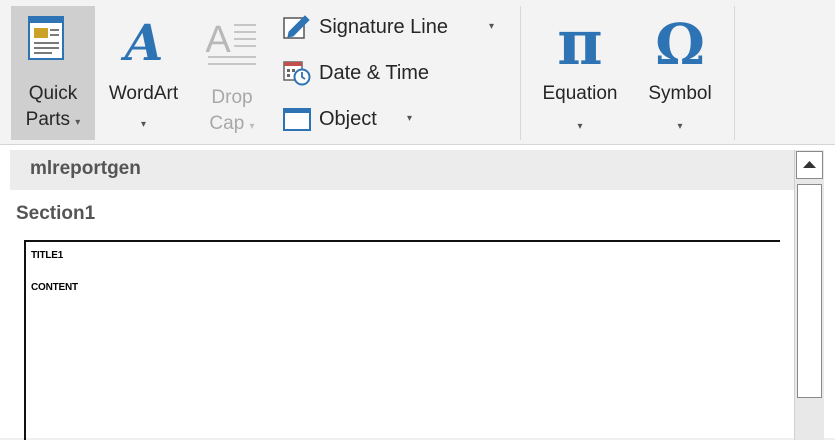 The image size is (835, 440). What do you see at coordinates (232, 73) in the screenshot?
I see `drop-cap-button: A Drop Cap ▾` at bounding box center [232, 73].